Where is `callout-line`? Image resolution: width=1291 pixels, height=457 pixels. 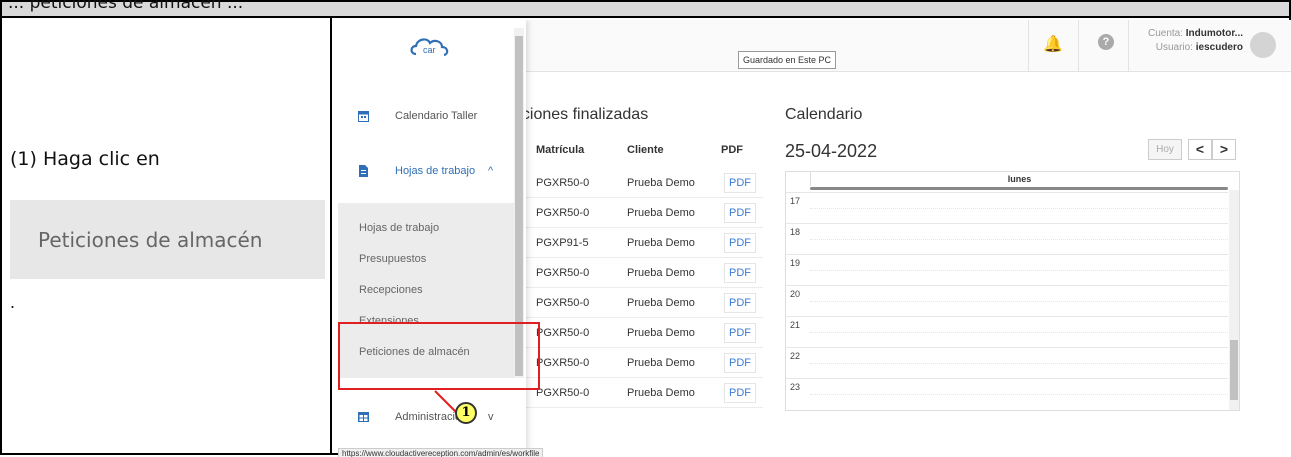 callout-line is located at coordinates (446, 402).